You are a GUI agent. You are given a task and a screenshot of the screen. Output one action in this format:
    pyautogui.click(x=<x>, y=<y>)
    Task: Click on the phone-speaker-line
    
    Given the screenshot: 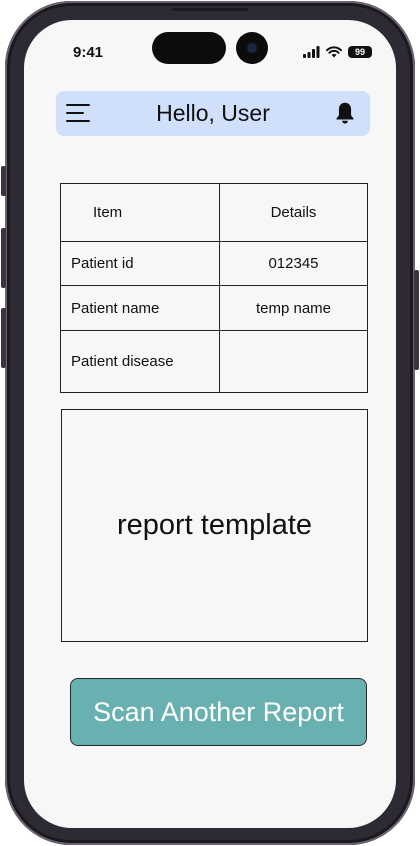 What is the action you would take?
    pyautogui.click(x=210, y=9)
    